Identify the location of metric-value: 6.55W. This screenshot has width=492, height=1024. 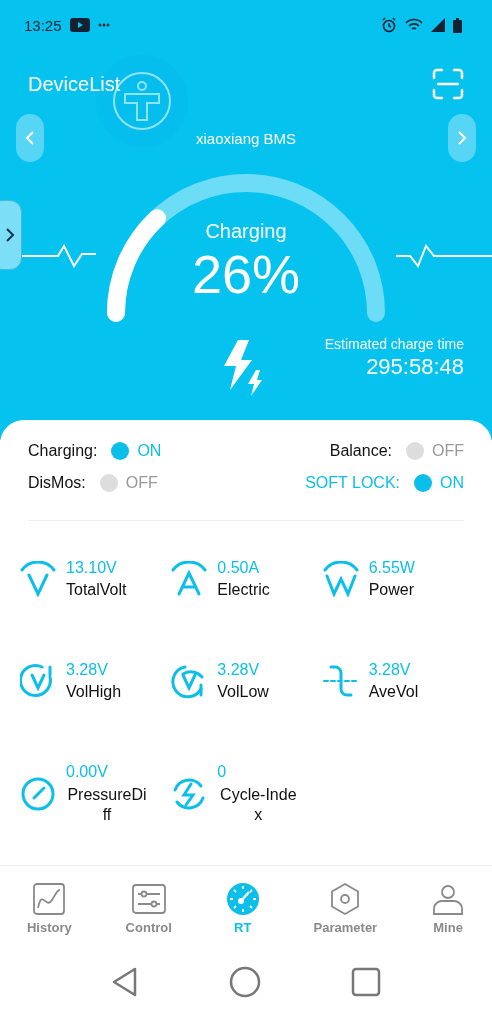
(391, 568).